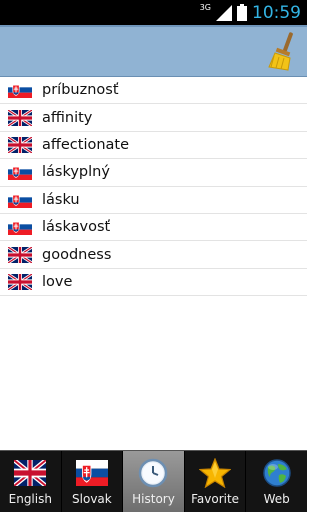 The height and width of the screenshot is (512, 320). What do you see at coordinates (153, 499) in the screenshot?
I see `tab-label: History` at bounding box center [153, 499].